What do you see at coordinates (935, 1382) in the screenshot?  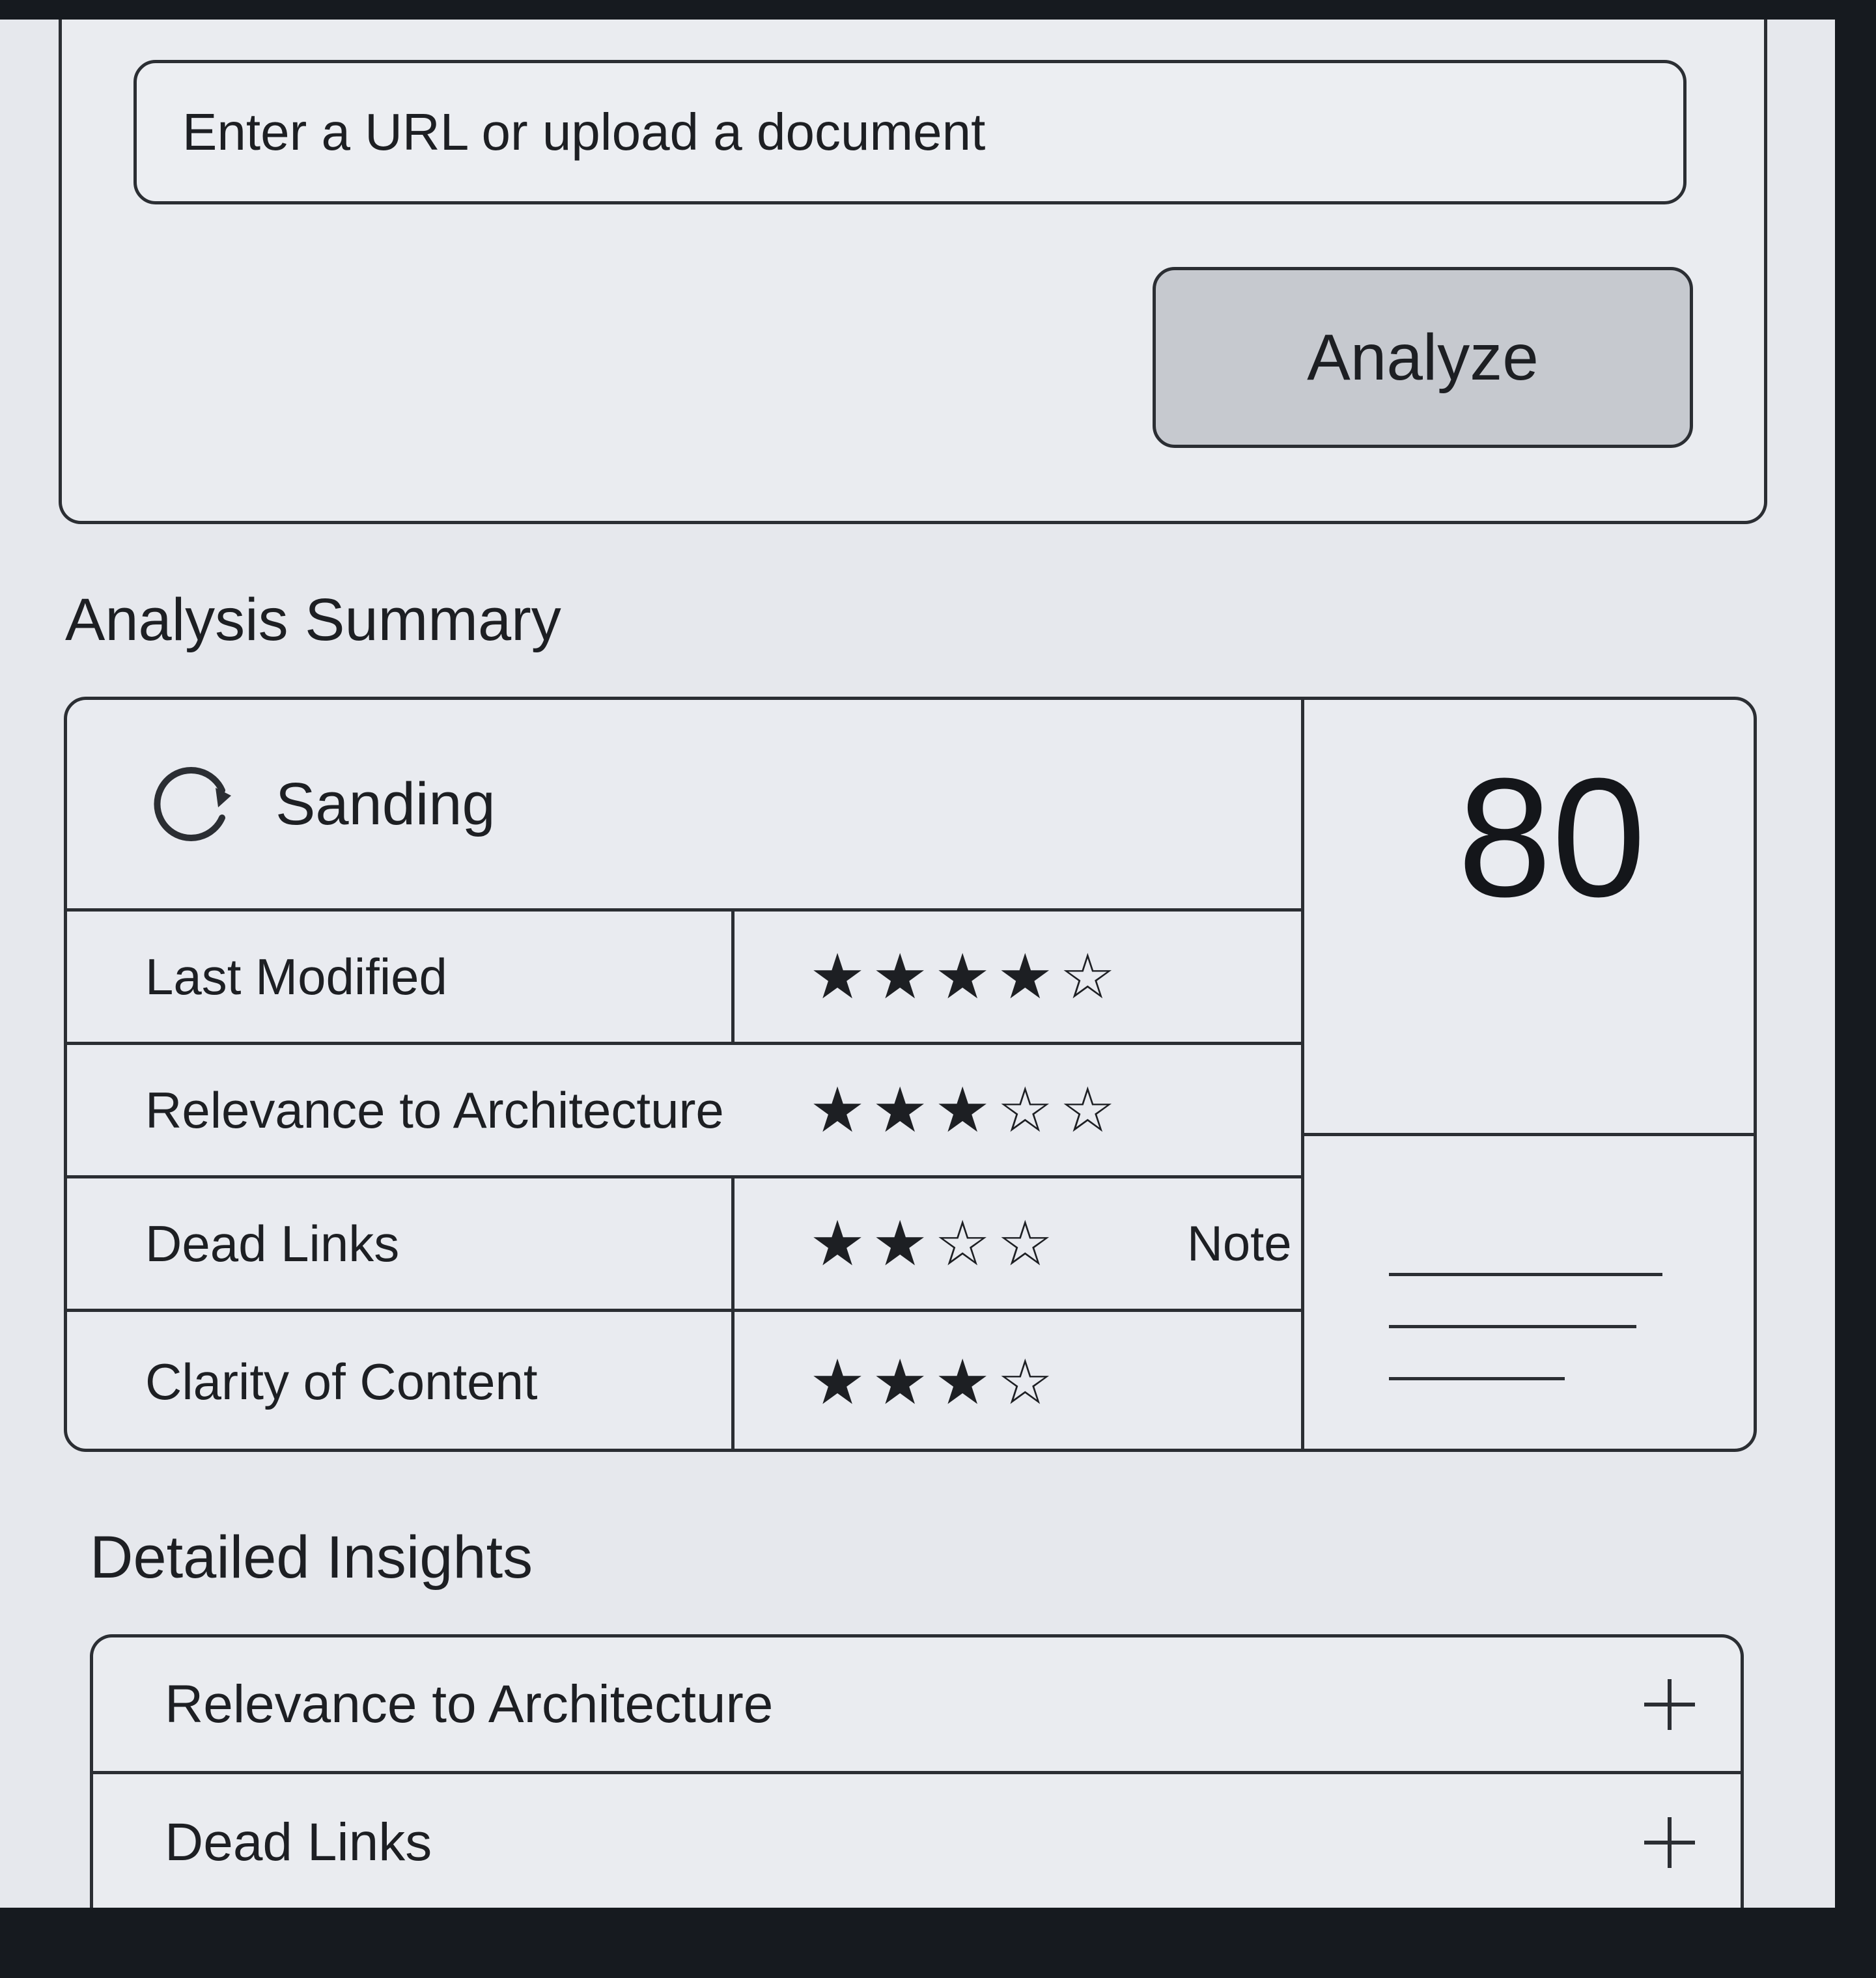 I see `star-rating: ★★★☆` at bounding box center [935, 1382].